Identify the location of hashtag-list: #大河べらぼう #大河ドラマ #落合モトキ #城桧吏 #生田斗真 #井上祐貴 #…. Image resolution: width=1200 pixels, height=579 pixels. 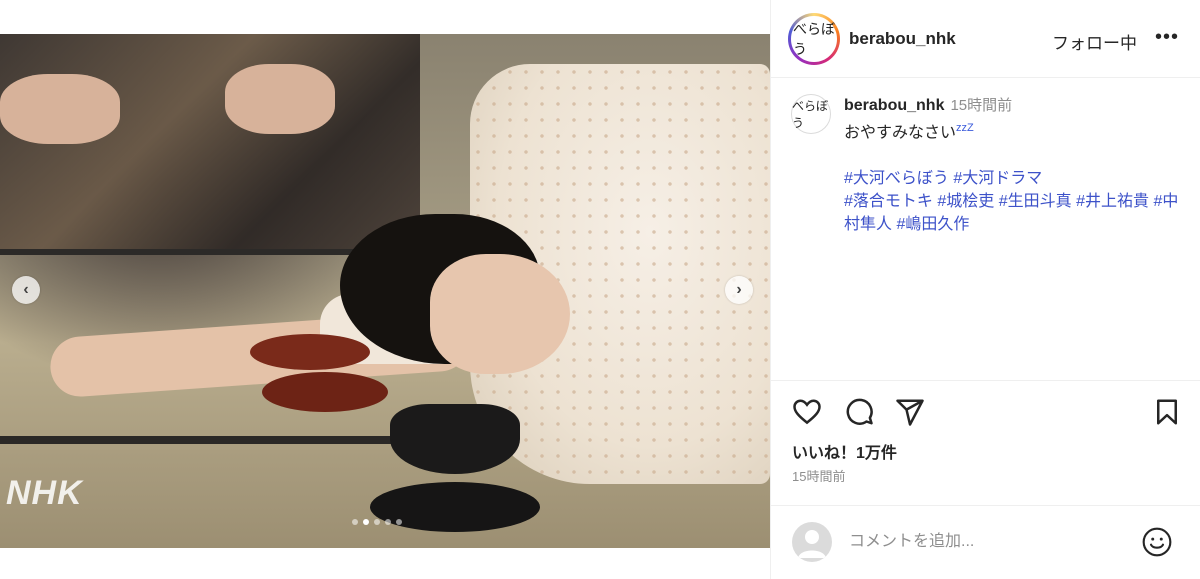
(1019, 201).